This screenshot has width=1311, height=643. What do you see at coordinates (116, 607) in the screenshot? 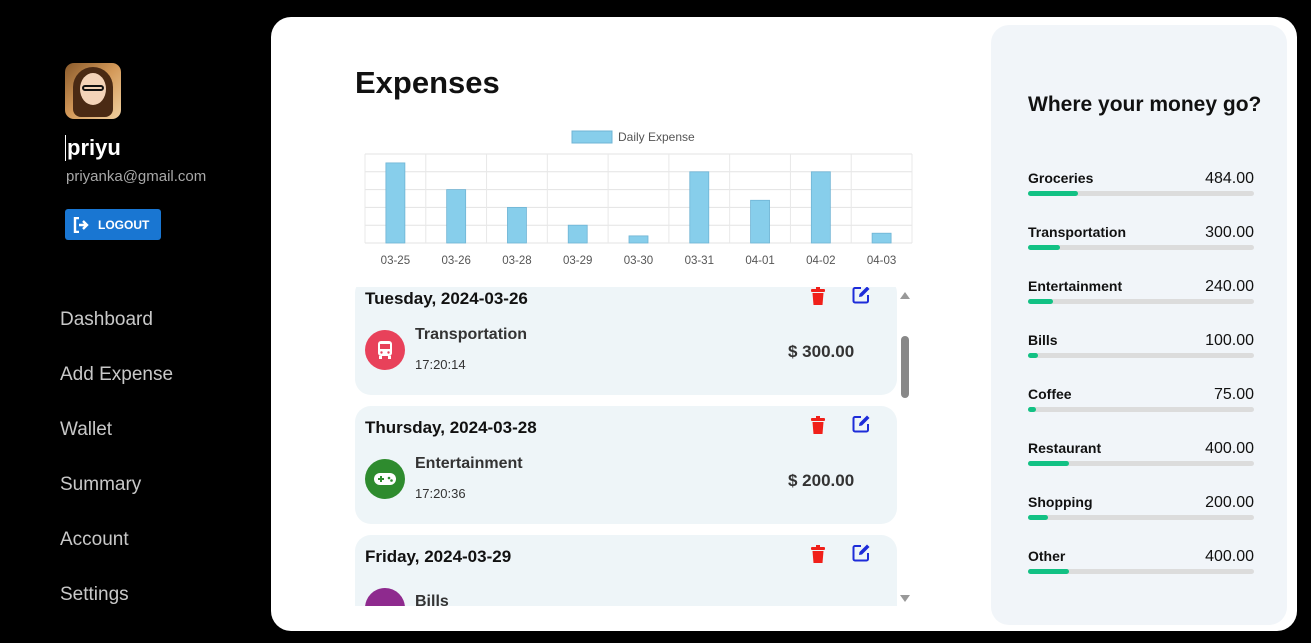
I see `sidebar-item-settings: Settings` at bounding box center [116, 607].